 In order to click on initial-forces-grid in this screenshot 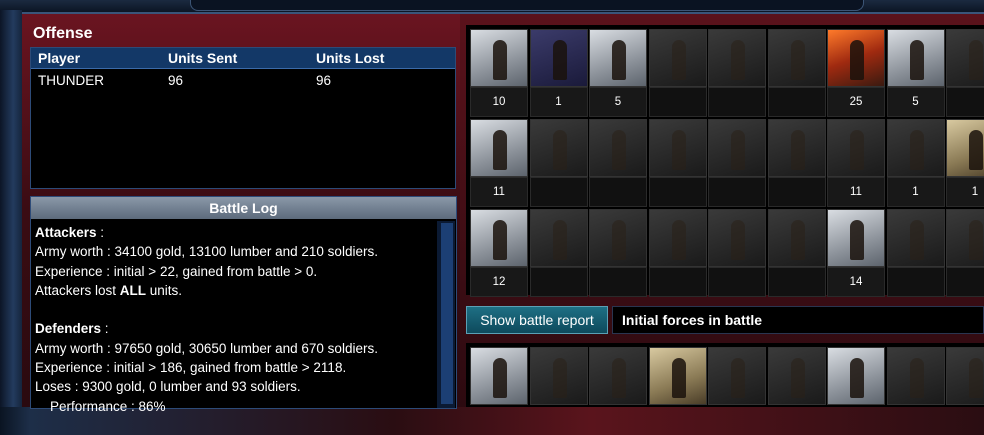, I will do `click(725, 375)`.